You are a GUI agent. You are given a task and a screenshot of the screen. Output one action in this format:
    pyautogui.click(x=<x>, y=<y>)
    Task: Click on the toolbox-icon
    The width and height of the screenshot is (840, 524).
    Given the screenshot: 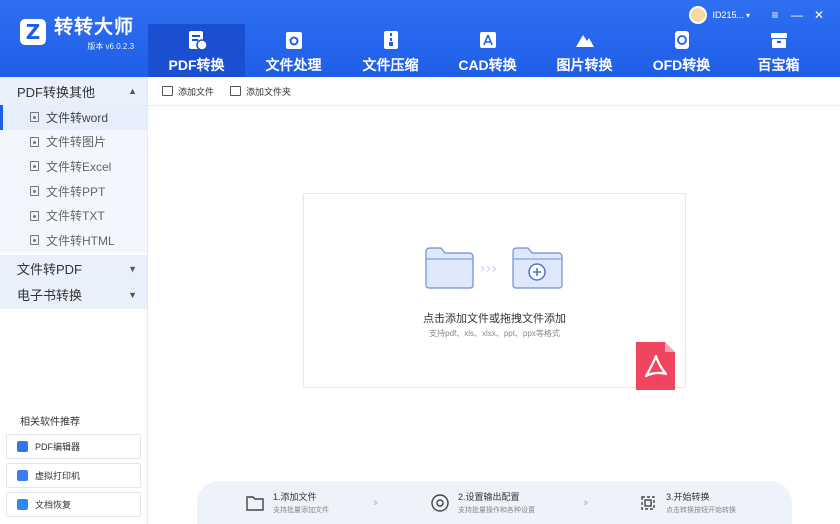 What is the action you would take?
    pyautogui.click(x=779, y=40)
    